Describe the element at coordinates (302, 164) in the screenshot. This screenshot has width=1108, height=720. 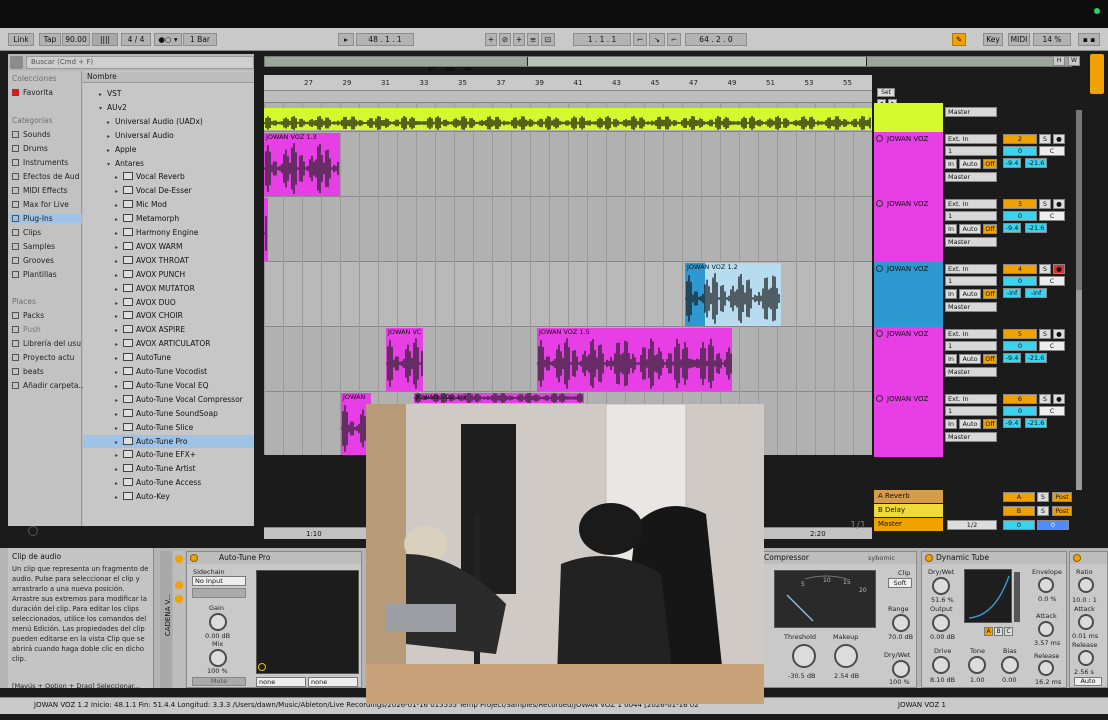
I see `audio-clip: JOWAN VOZ 1.3` at that location.